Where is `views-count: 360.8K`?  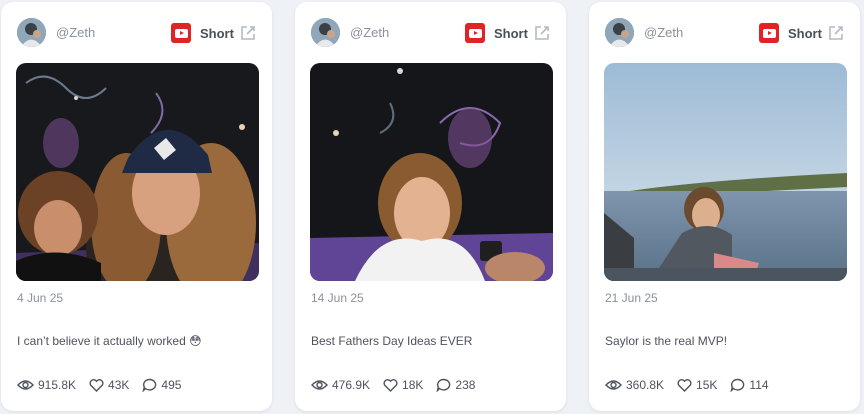
views-count: 360.8K is located at coordinates (645, 385).